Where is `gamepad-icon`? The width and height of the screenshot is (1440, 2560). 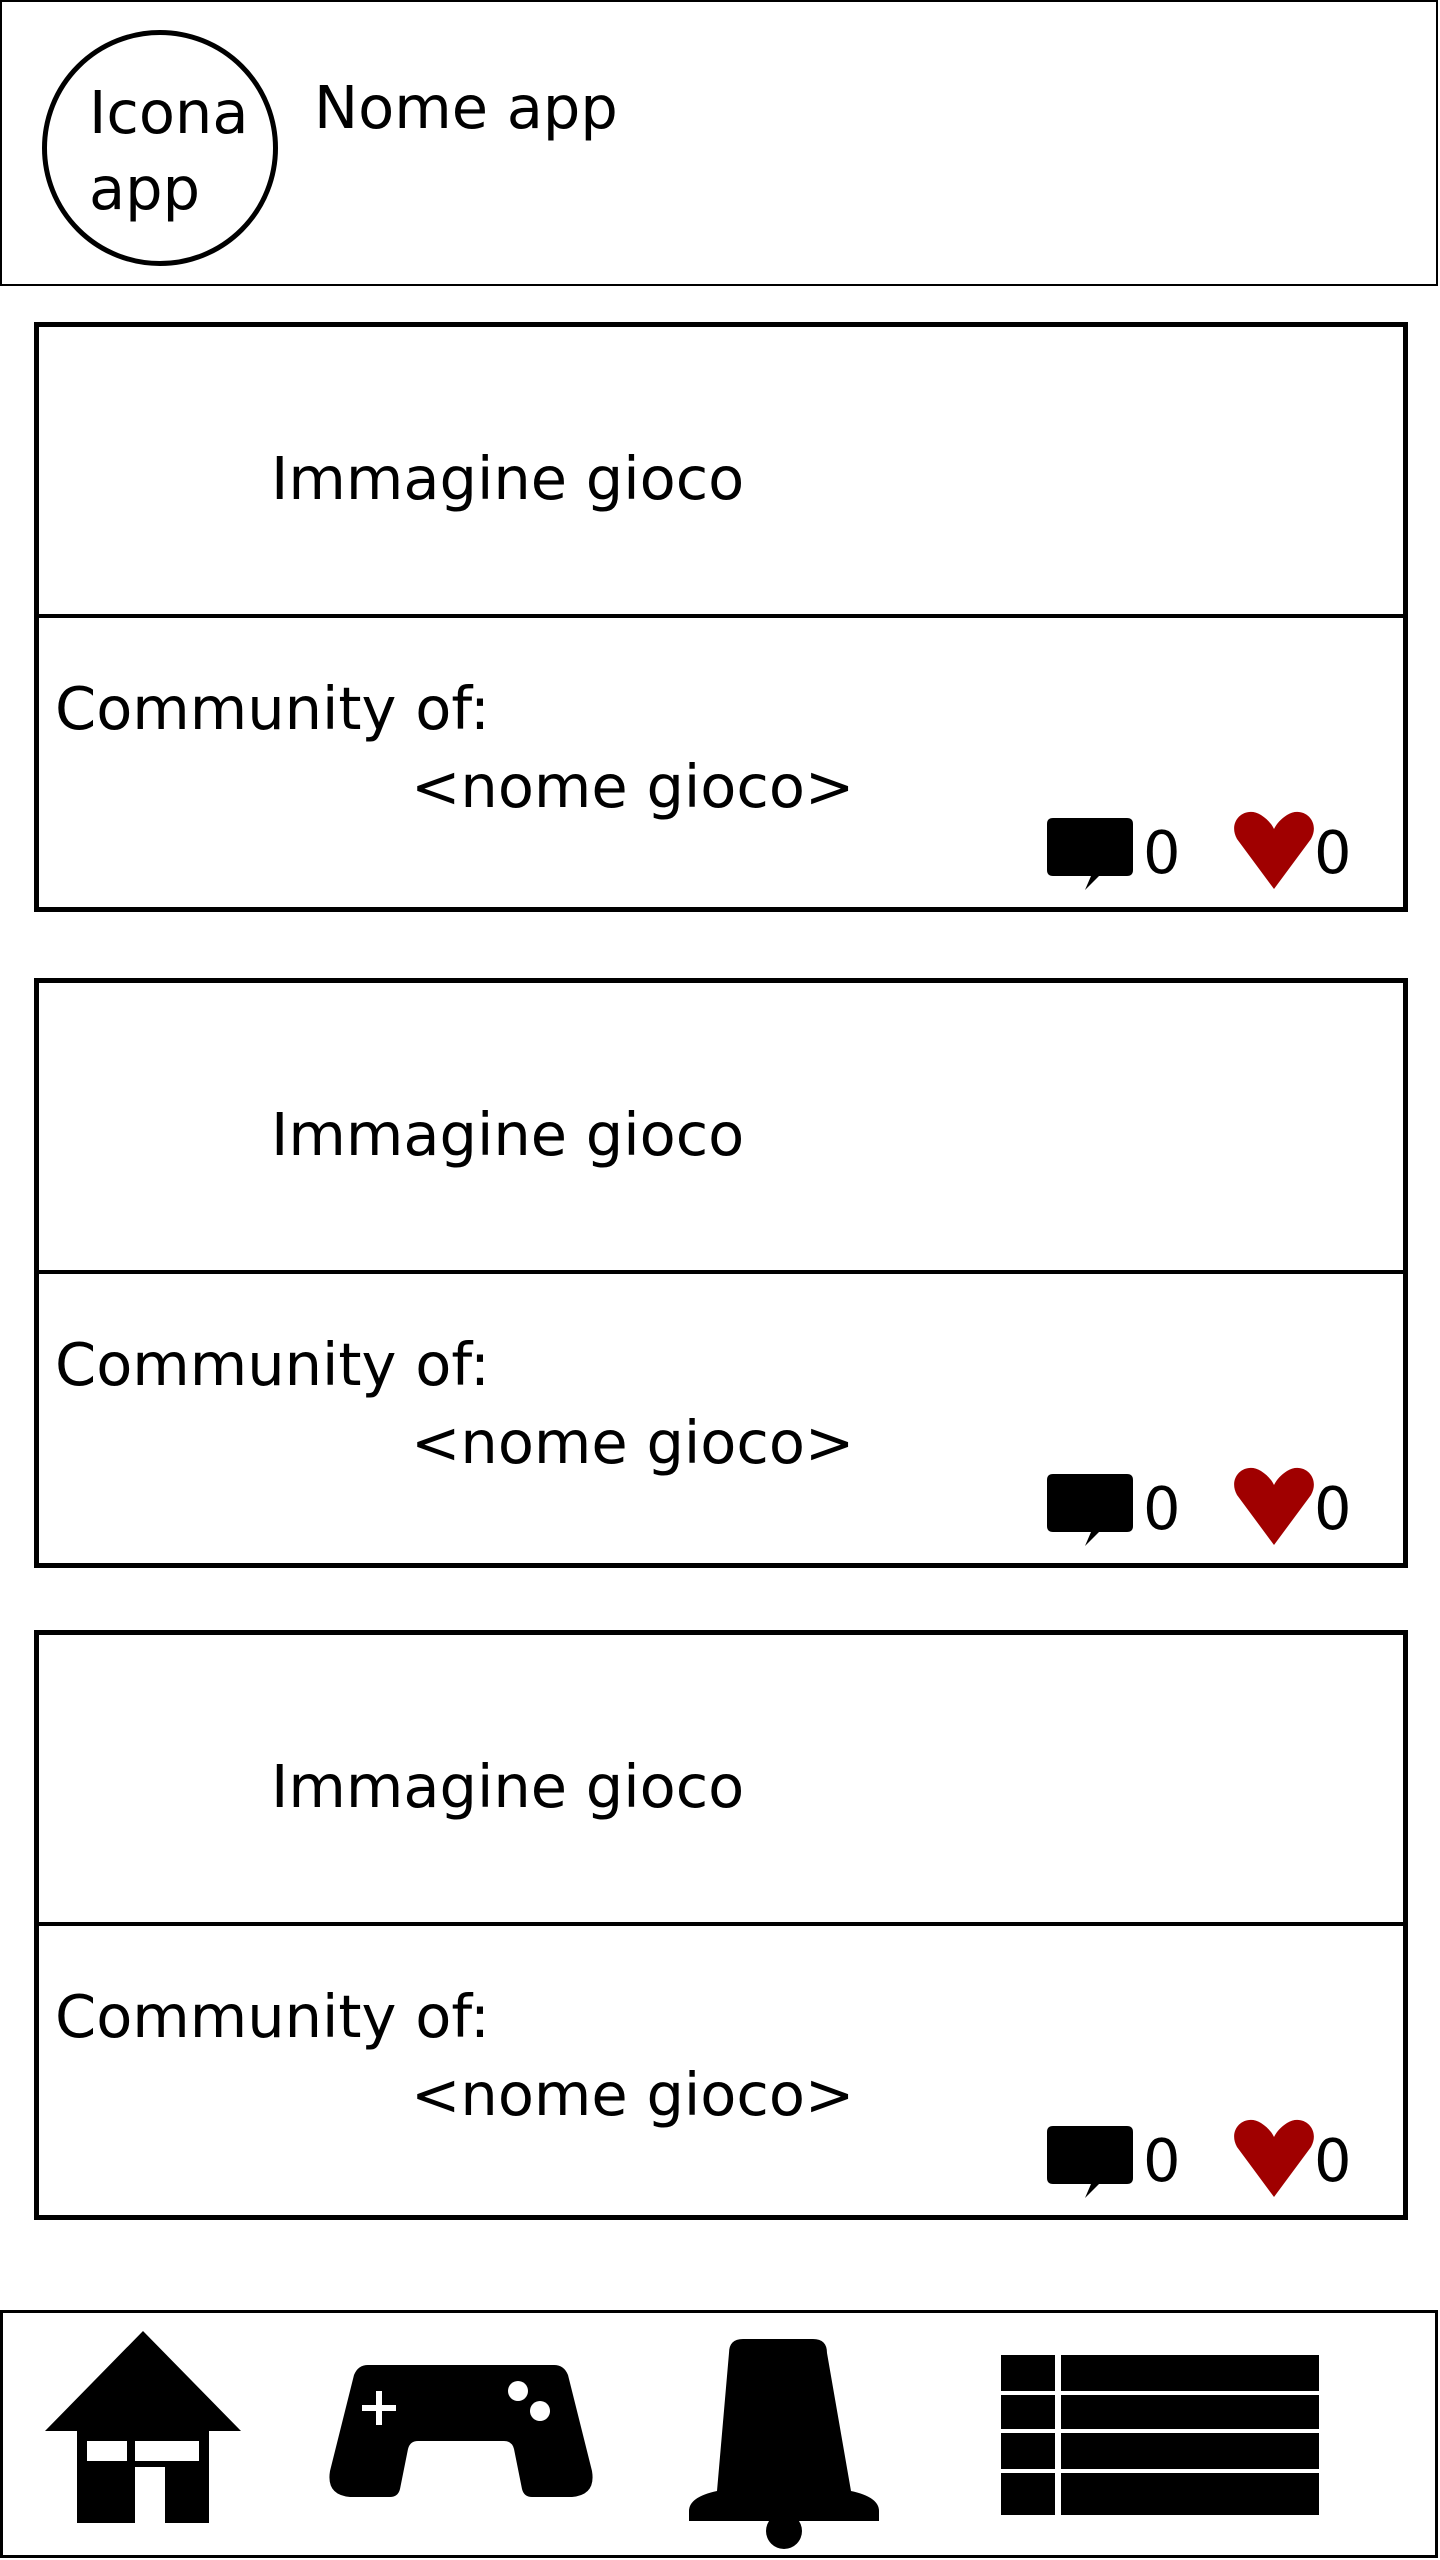 gamepad-icon is located at coordinates (461, 2431).